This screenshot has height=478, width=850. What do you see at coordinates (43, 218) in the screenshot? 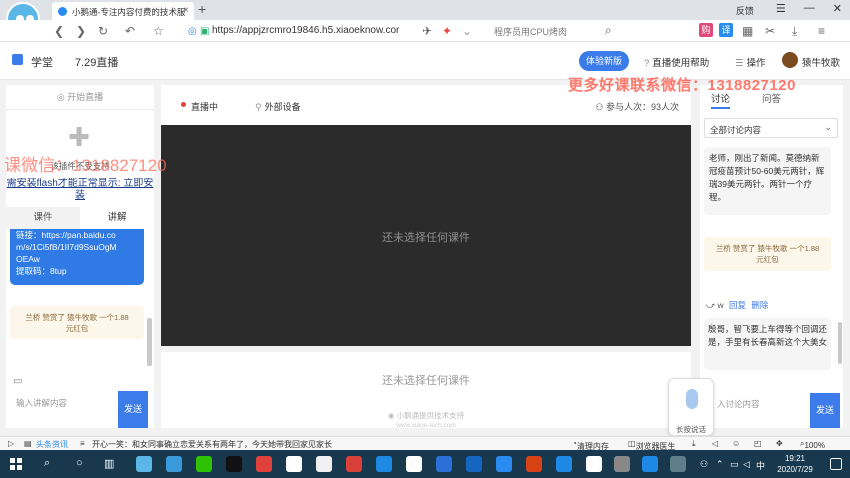
I see `tab-courseware: 课件` at bounding box center [43, 218].